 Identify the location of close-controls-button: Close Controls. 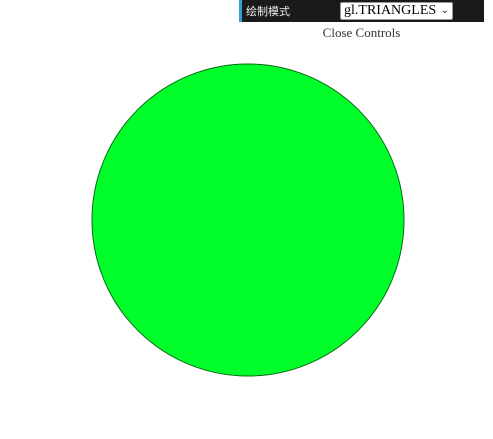
(361, 33).